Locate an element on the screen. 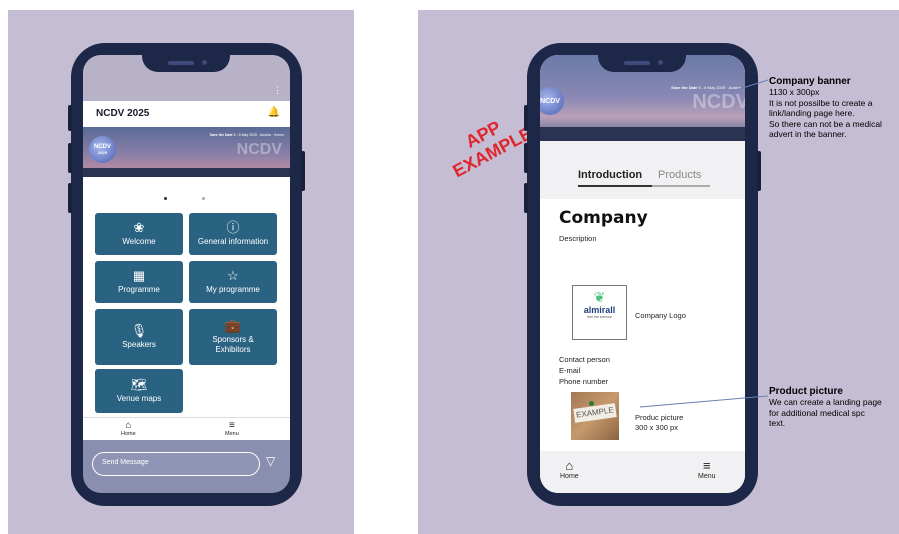 The image size is (899, 534). annotation-lines is located at coordinates (704, 243).